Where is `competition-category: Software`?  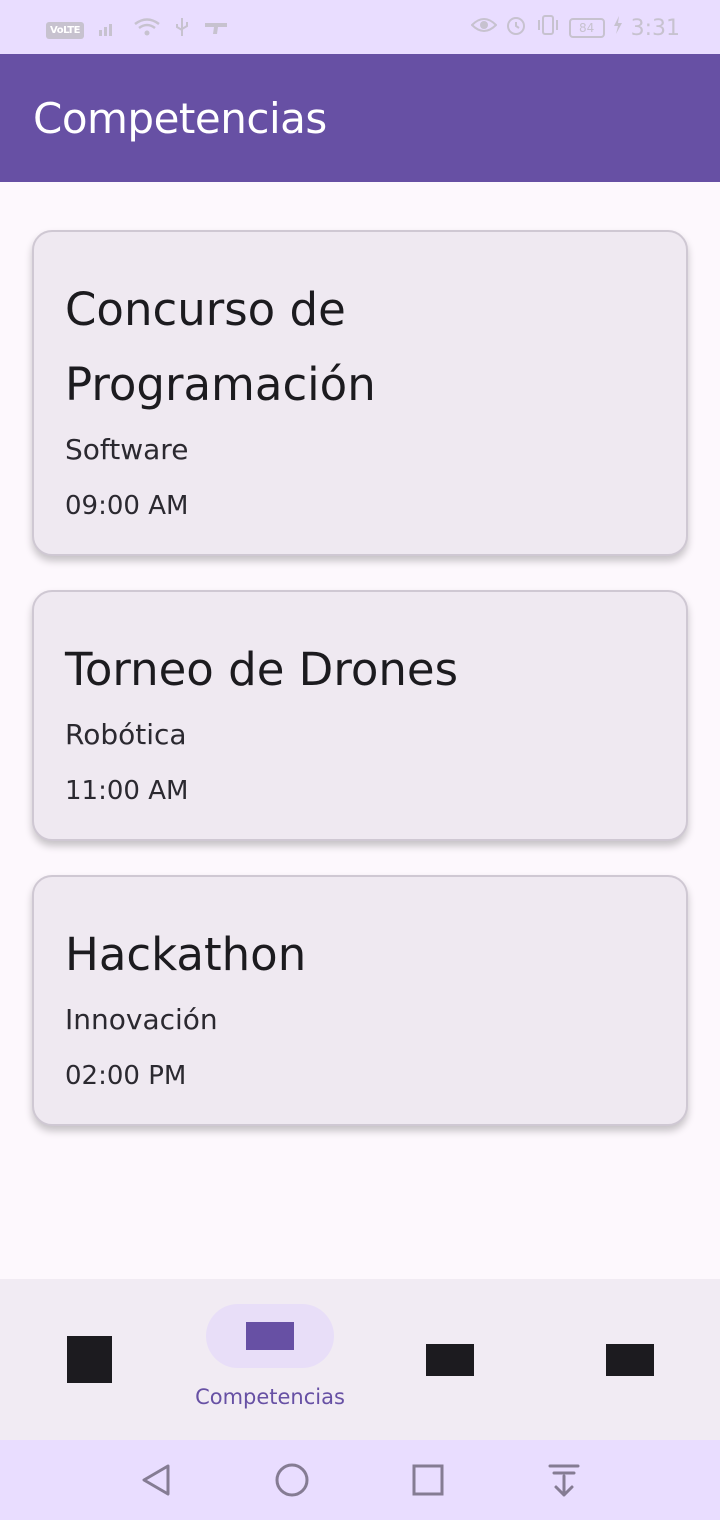 competition-category: Software is located at coordinates (127, 449).